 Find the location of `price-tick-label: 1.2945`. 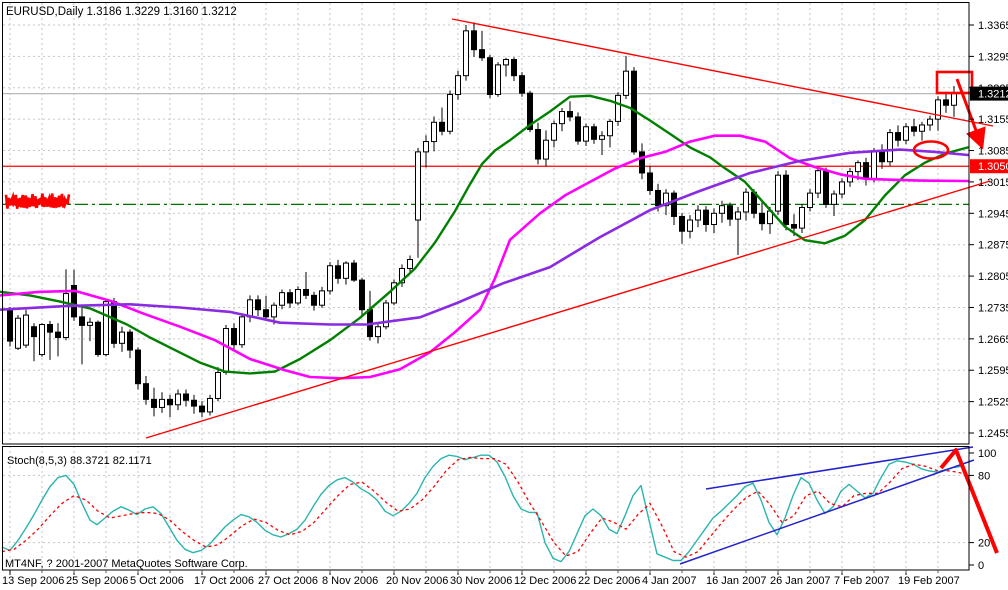

price-tick-label: 1.2945 is located at coordinates (993, 214).